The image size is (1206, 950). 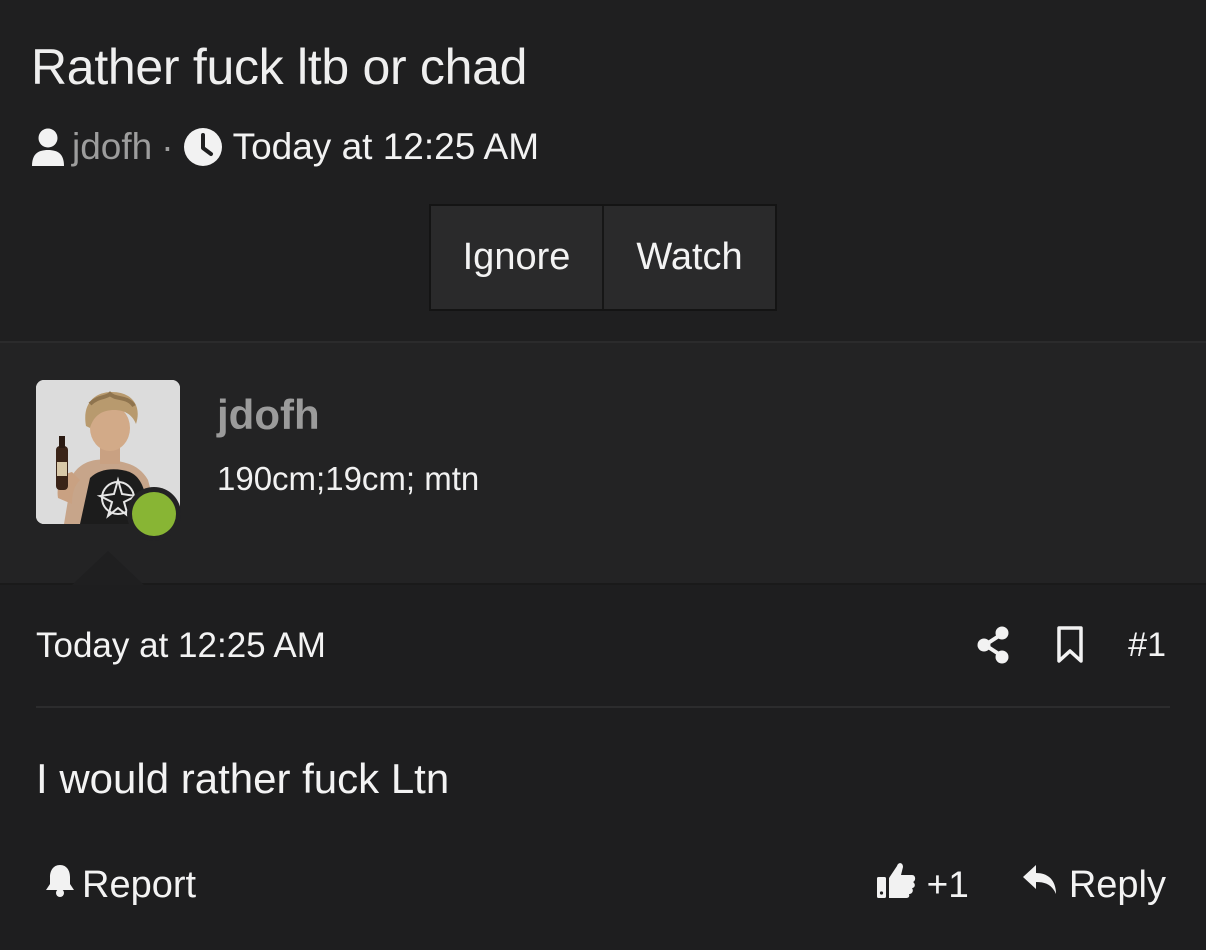 What do you see at coordinates (1020, 885) in the screenshot?
I see `post-footer-actions: +1 Reply` at bounding box center [1020, 885].